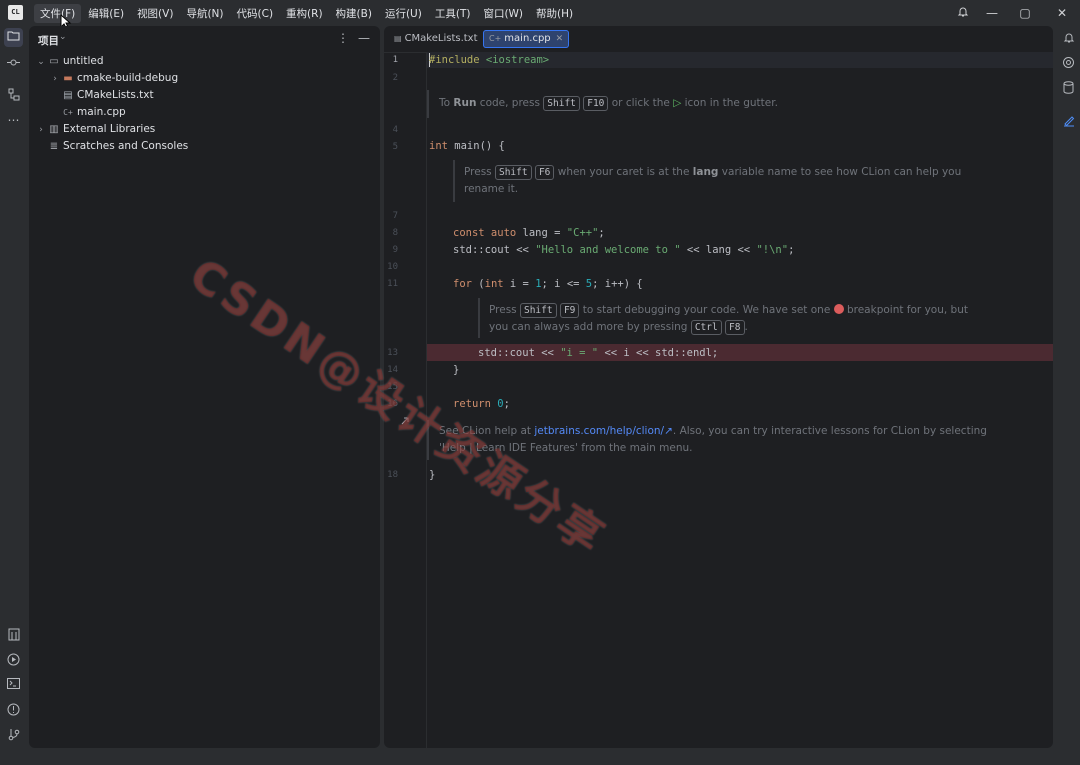 This screenshot has height=765, width=1080. What do you see at coordinates (364, 38) in the screenshot?
I see `minimize-panel-icon: —` at bounding box center [364, 38].